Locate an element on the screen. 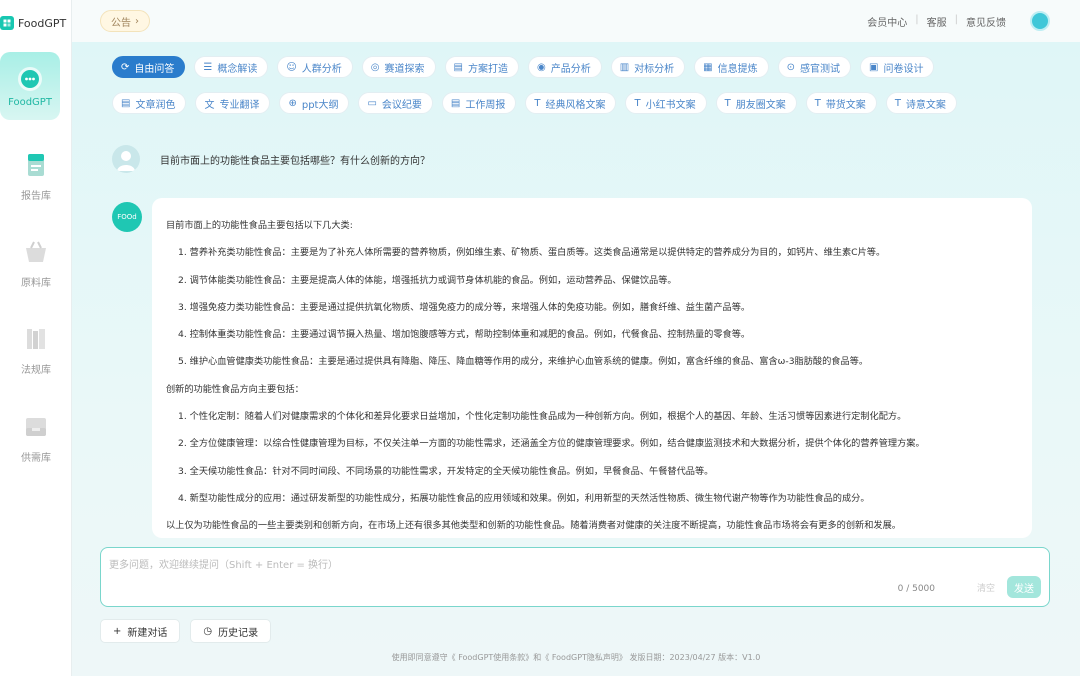  inbox-icon is located at coordinates (36, 427).